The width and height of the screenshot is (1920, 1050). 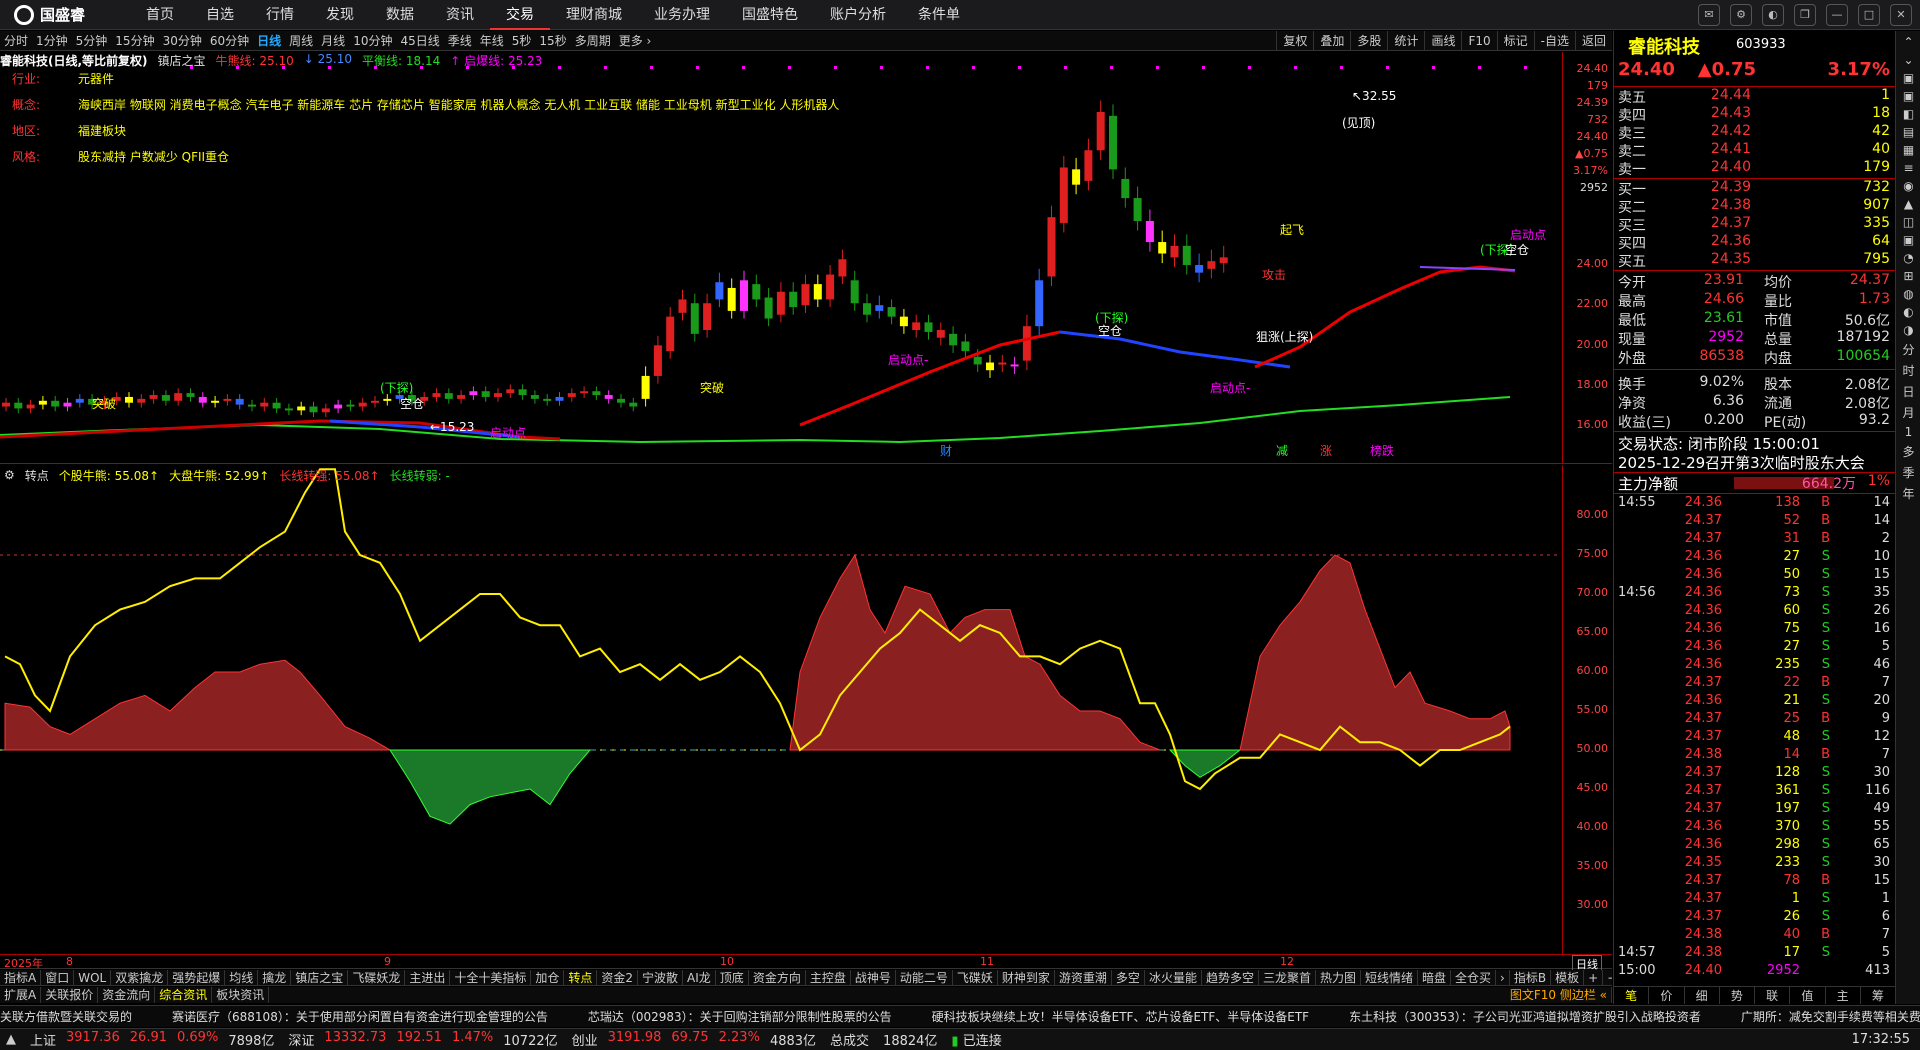 I want to click on period-tab: 分时, so click(x=16, y=40).